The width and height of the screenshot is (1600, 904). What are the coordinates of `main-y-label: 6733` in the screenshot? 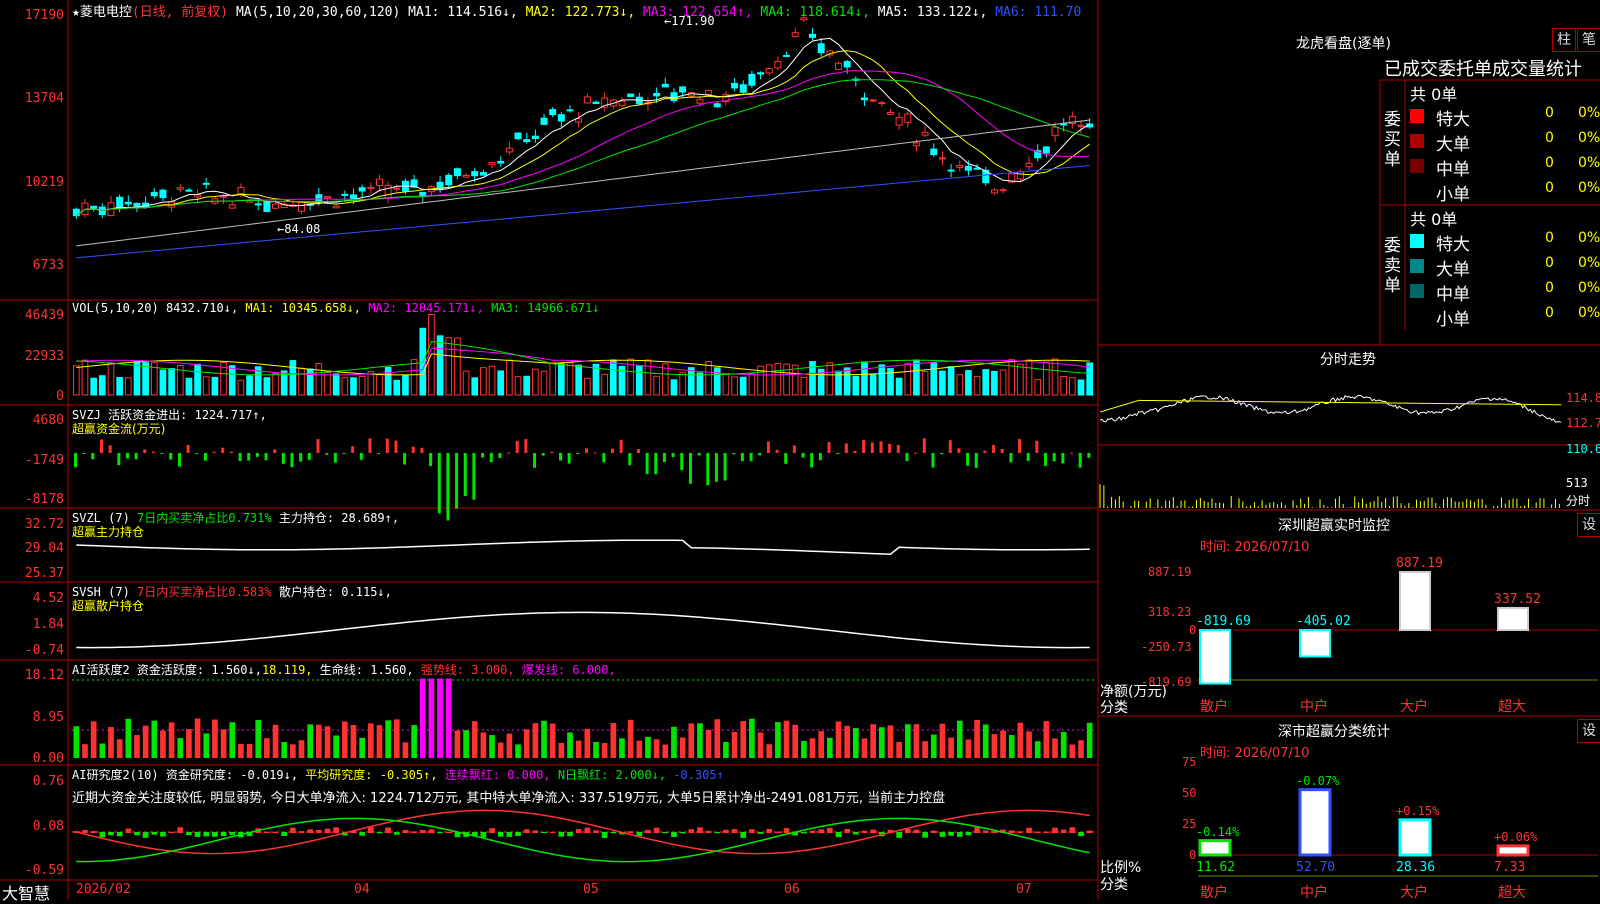 It's located at (48, 265).